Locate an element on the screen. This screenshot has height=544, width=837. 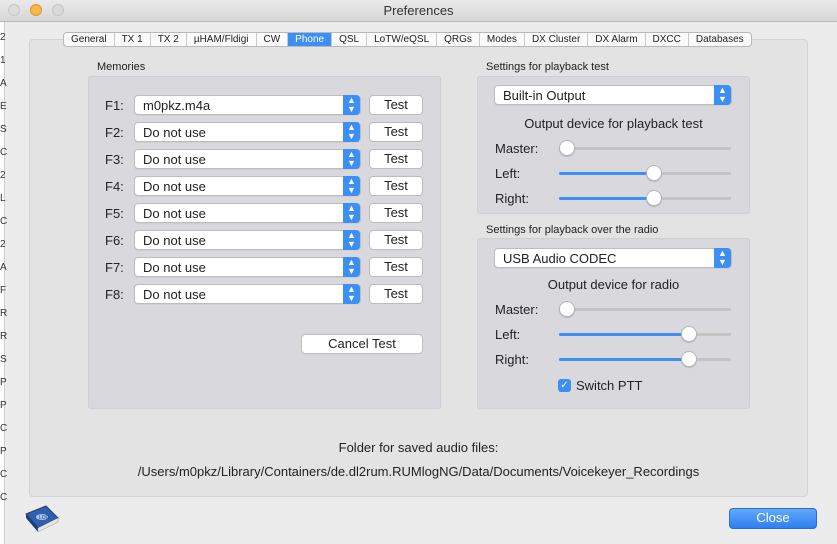
playback-test-device-value: Built-in Output is located at coordinates (544, 95).